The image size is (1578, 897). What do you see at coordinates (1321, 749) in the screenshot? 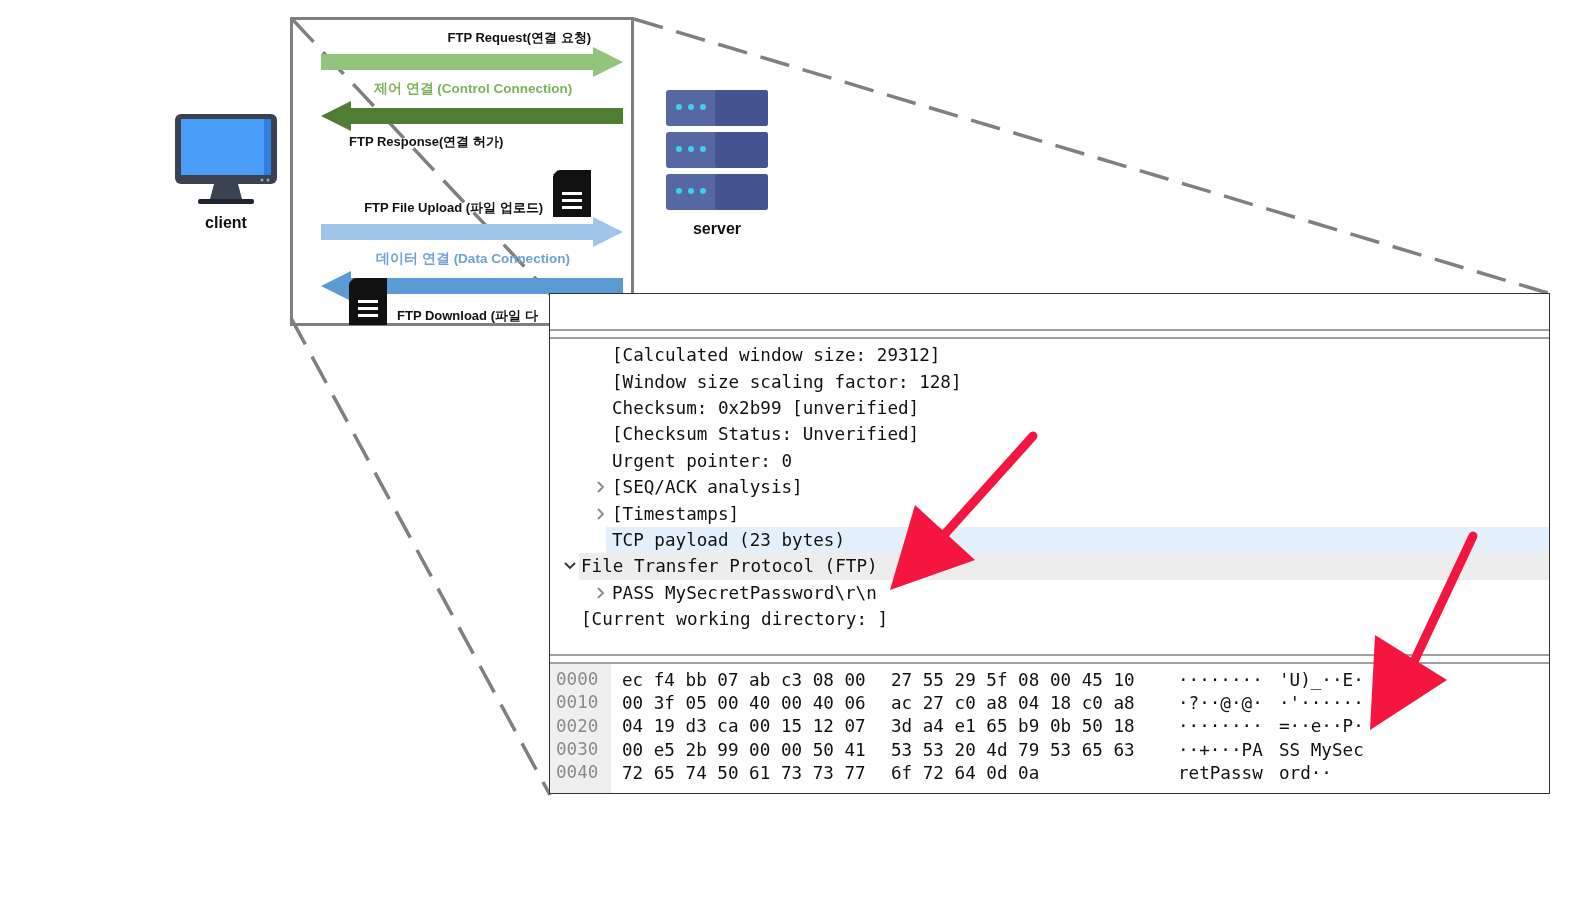
I see `ascii-bytes: SS MySec` at bounding box center [1321, 749].